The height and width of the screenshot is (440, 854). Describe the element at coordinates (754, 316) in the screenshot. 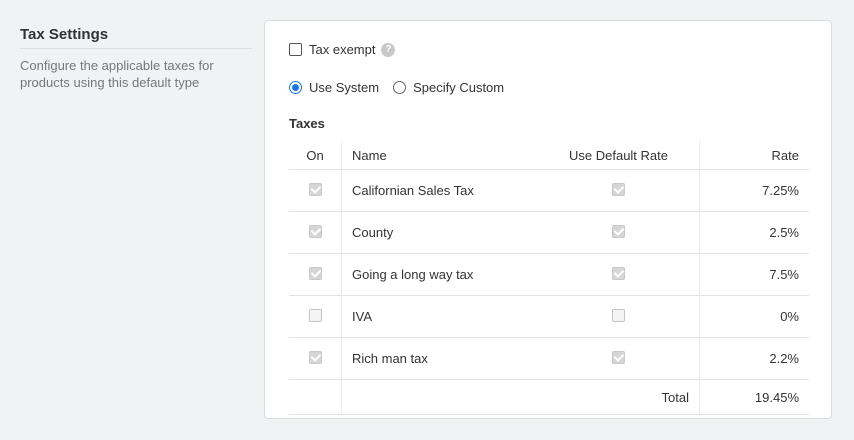

I see `tax-rate: 0%` at that location.